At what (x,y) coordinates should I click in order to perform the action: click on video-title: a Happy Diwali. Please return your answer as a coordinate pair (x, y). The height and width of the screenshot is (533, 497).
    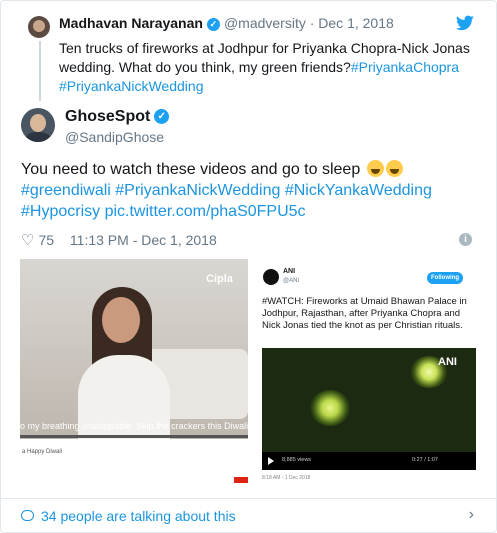
    Looking at the image, I should click on (42, 452).